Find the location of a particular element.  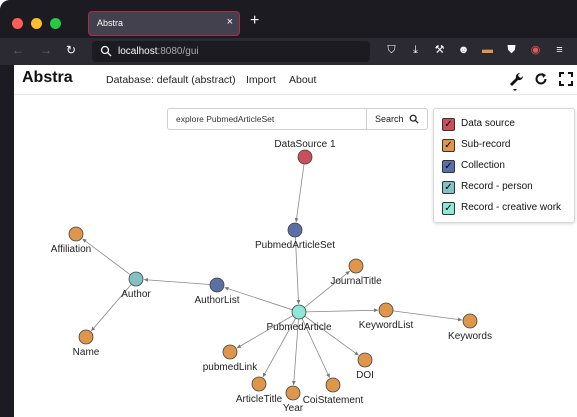

url-path: :8080/gui is located at coordinates (178, 51).